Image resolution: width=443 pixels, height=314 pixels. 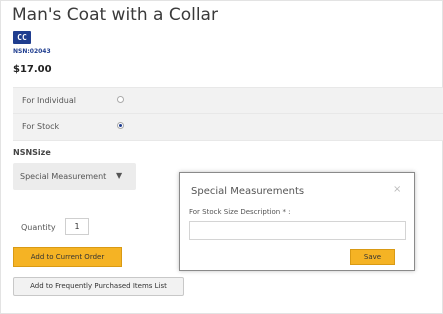 I want to click on size-select: Special Measurement ▼, so click(x=74, y=176).